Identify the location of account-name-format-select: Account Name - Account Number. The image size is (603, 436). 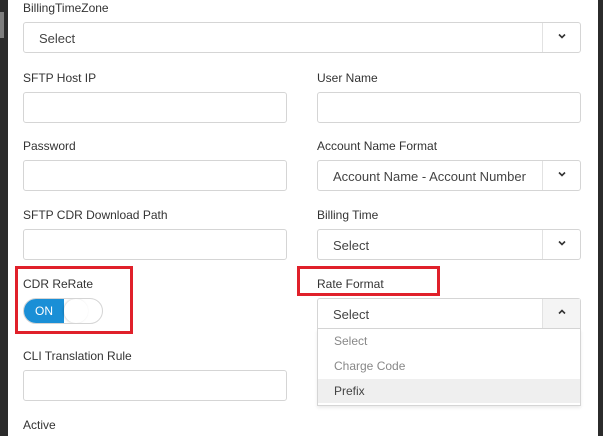
(449, 175).